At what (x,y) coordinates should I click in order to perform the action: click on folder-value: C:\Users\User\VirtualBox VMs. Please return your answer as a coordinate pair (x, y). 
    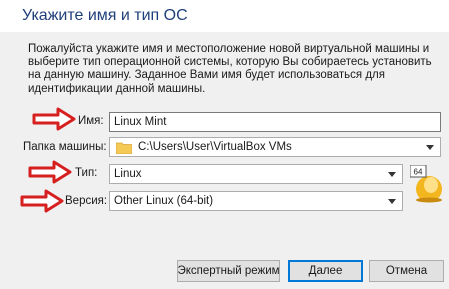
    Looking at the image, I should click on (215, 147).